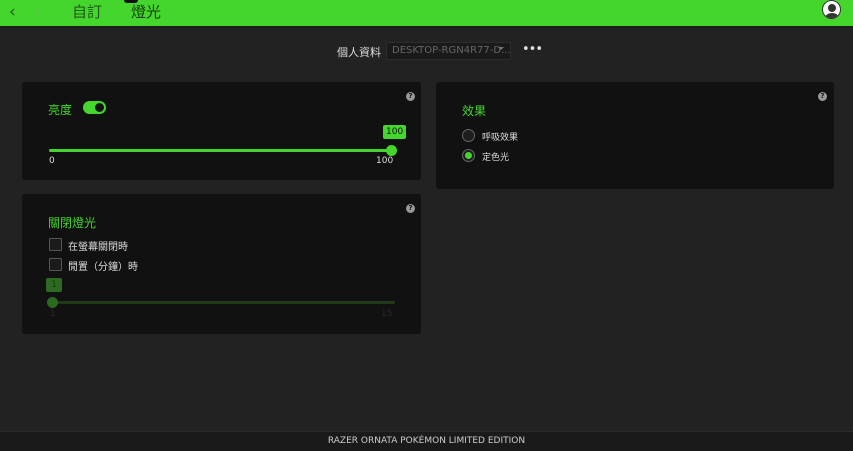  What do you see at coordinates (60, 110) in the screenshot?
I see `brightness-title: 亮度` at bounding box center [60, 110].